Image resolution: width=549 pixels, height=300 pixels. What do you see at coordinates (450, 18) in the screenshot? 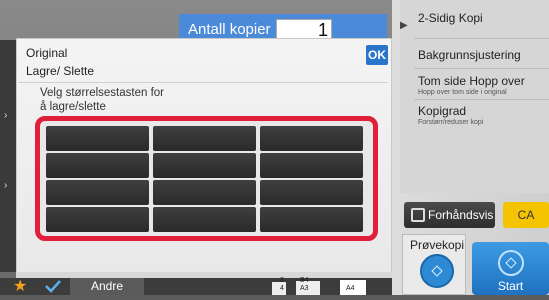
I see `function-duplex: 2-Sidig Kopi` at bounding box center [450, 18].